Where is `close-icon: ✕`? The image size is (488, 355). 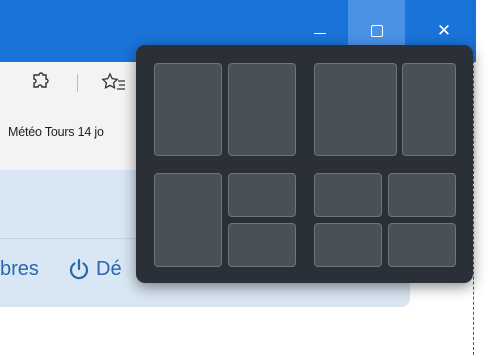
close-icon: ✕ is located at coordinates (444, 30).